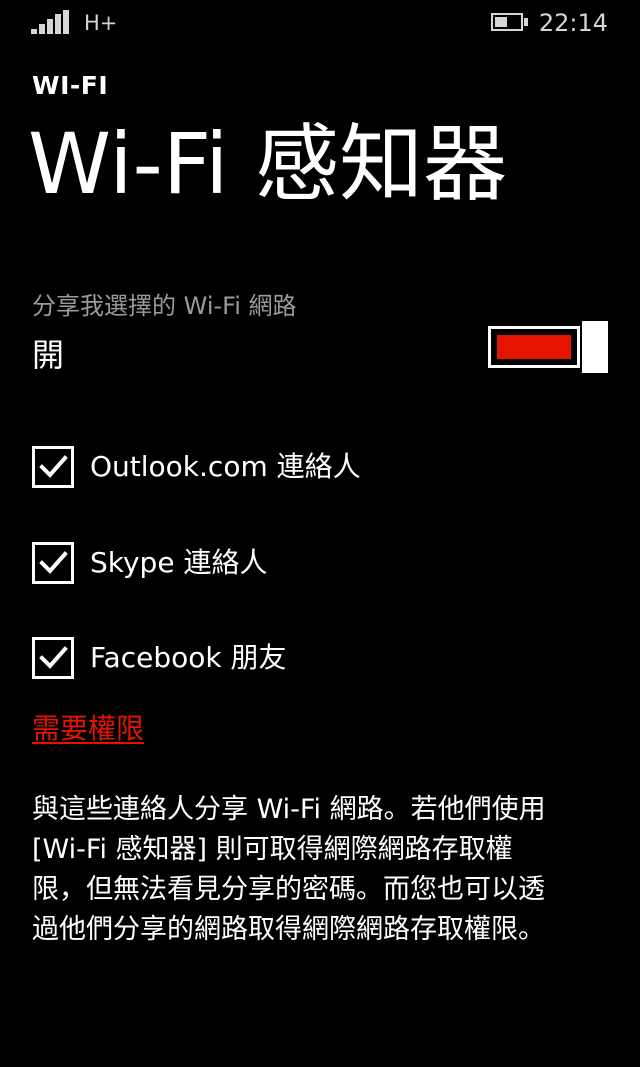 The image size is (640, 1067). Describe the element at coordinates (573, 23) in the screenshot. I see `status-clock: 22:14` at that location.